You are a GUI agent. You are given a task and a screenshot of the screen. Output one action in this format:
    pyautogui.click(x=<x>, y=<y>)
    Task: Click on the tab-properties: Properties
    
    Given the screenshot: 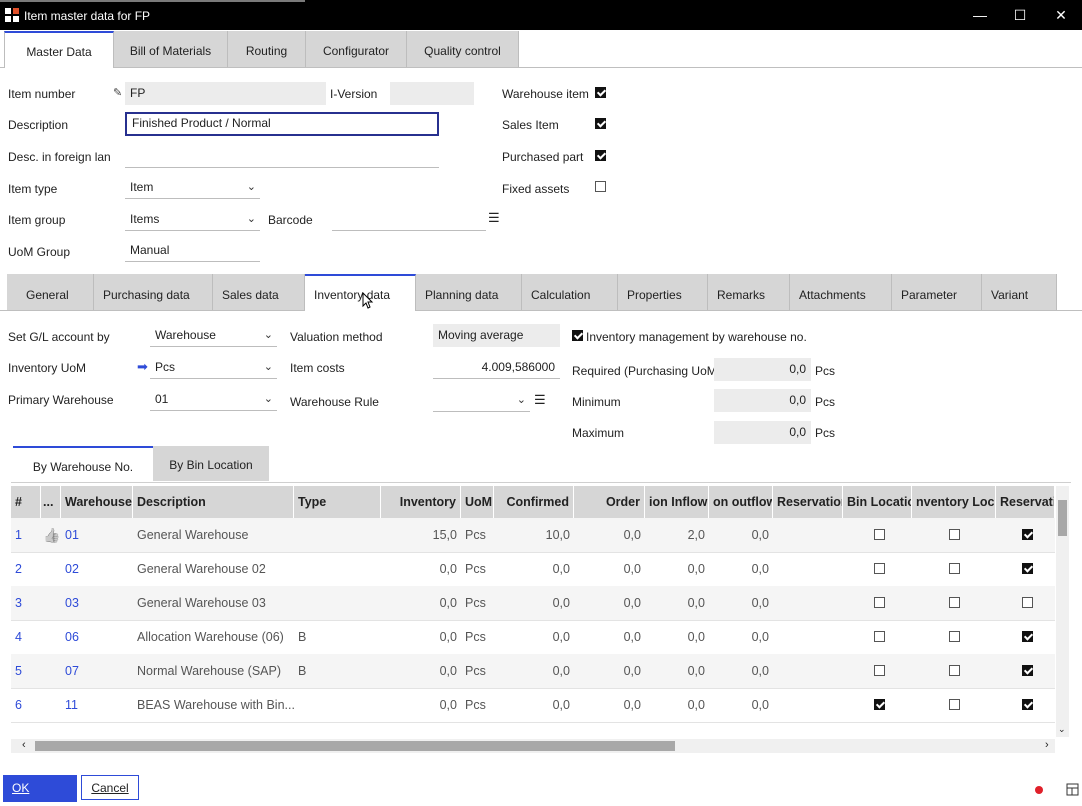 What is the action you would take?
    pyautogui.click(x=663, y=292)
    